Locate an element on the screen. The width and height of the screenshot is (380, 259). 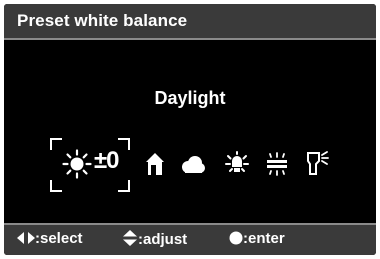
up-down-arrows-icon is located at coordinates (130, 238).